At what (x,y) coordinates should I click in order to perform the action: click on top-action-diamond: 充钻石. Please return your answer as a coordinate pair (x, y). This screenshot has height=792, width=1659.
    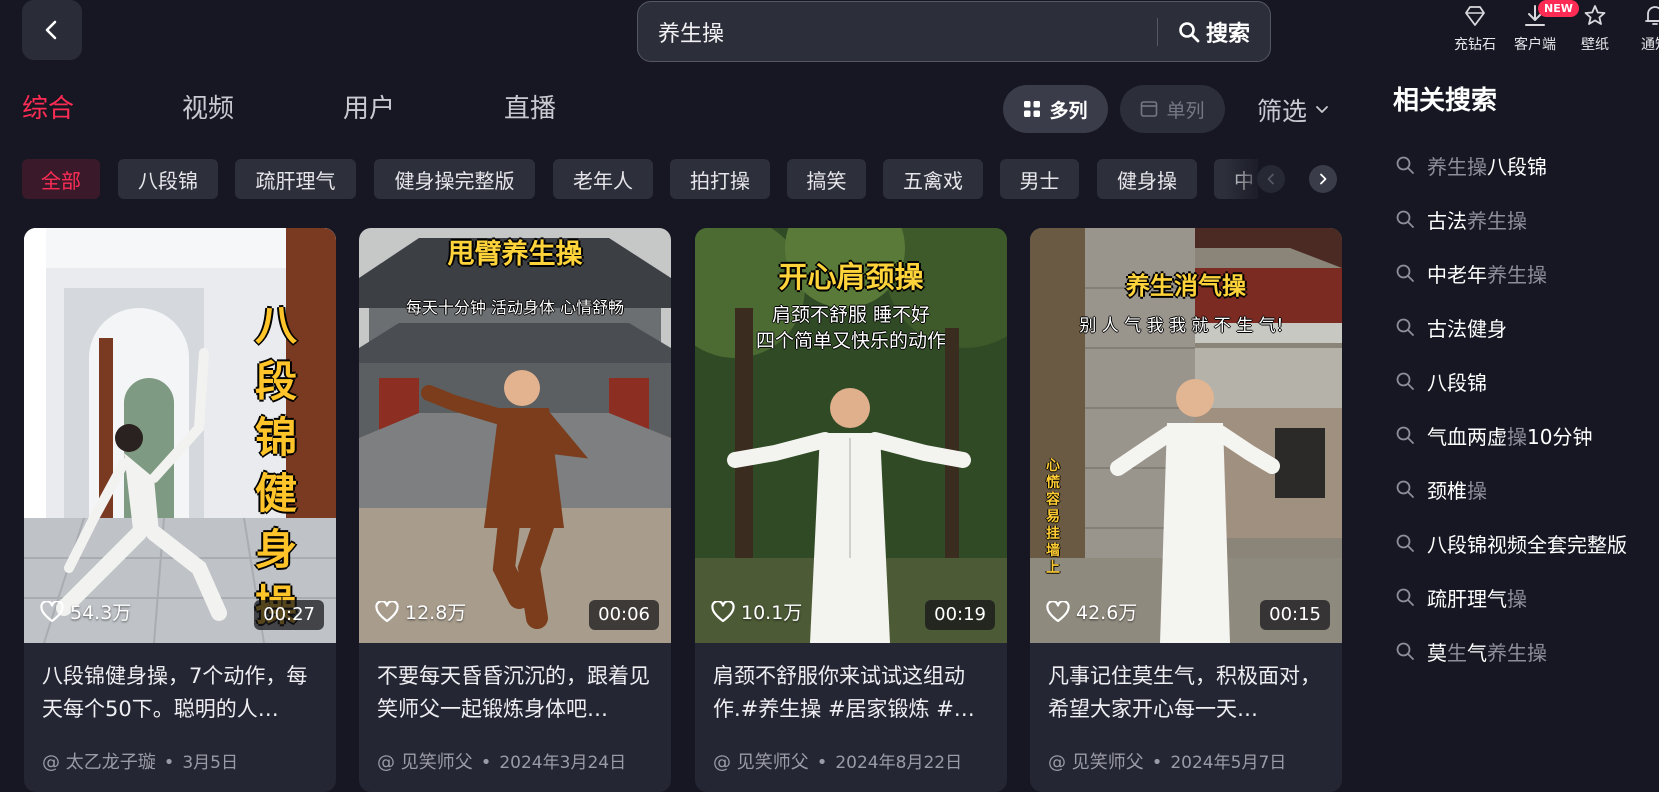
    Looking at the image, I should click on (1475, 35).